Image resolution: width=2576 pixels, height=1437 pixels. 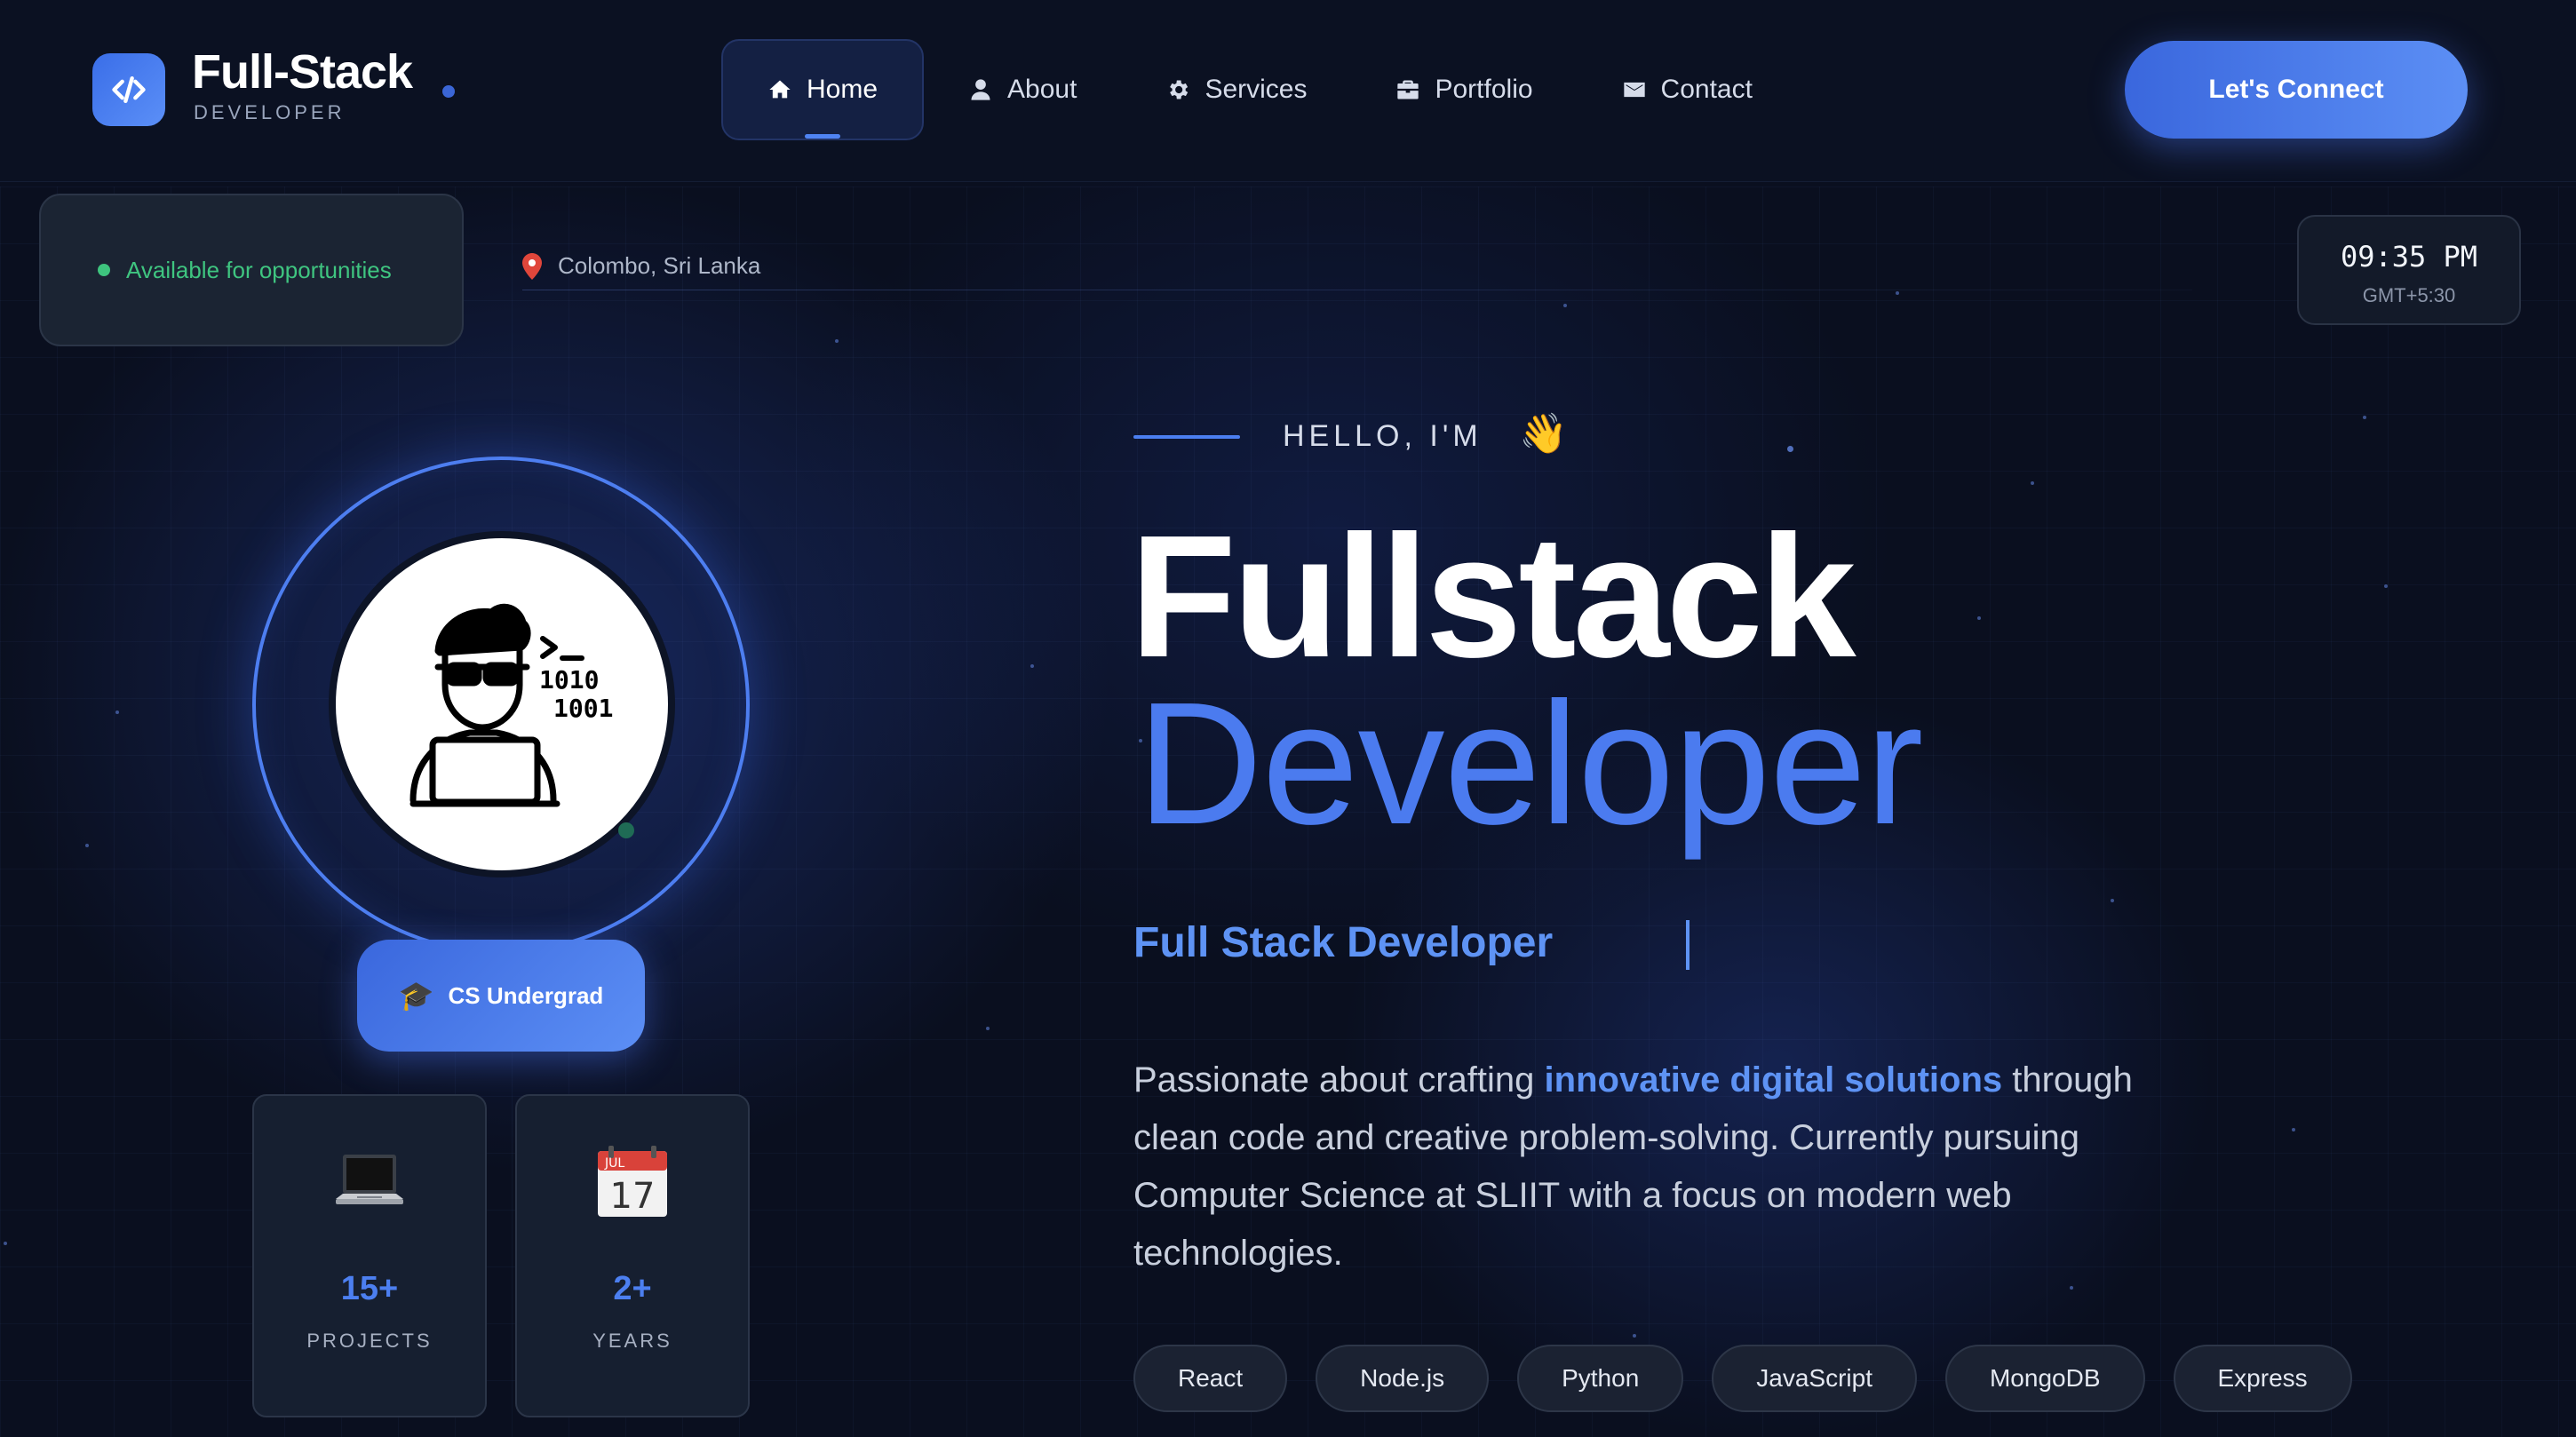 What do you see at coordinates (626, 830) in the screenshot?
I see `online-indicator` at bounding box center [626, 830].